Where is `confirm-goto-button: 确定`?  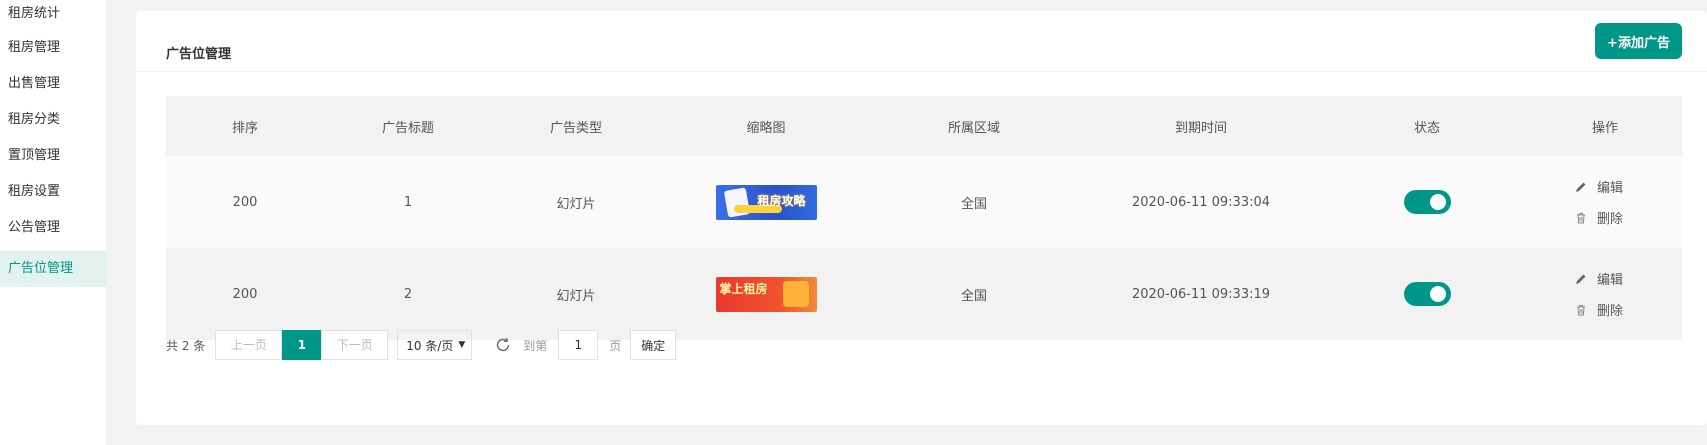 confirm-goto-button: 确定 is located at coordinates (653, 345).